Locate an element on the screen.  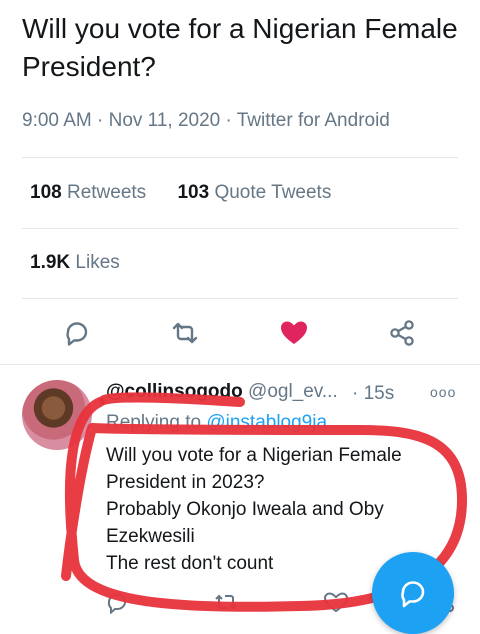
retweets-label: Retweets is located at coordinates (106, 192).